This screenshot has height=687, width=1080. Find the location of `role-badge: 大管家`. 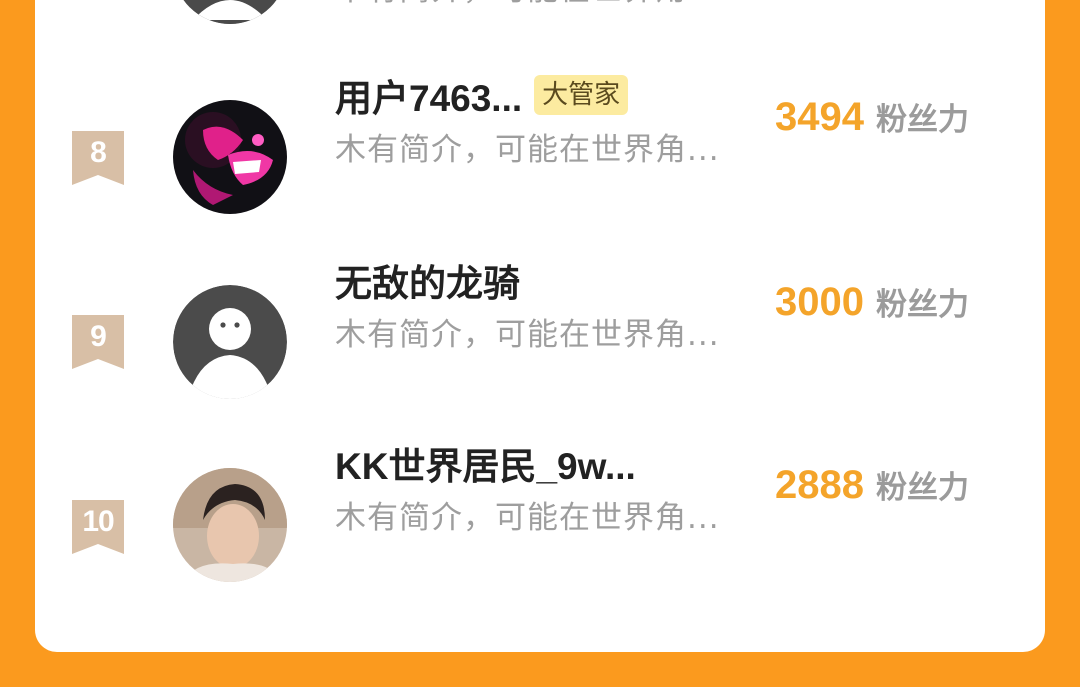

role-badge: 大管家 is located at coordinates (581, 95).